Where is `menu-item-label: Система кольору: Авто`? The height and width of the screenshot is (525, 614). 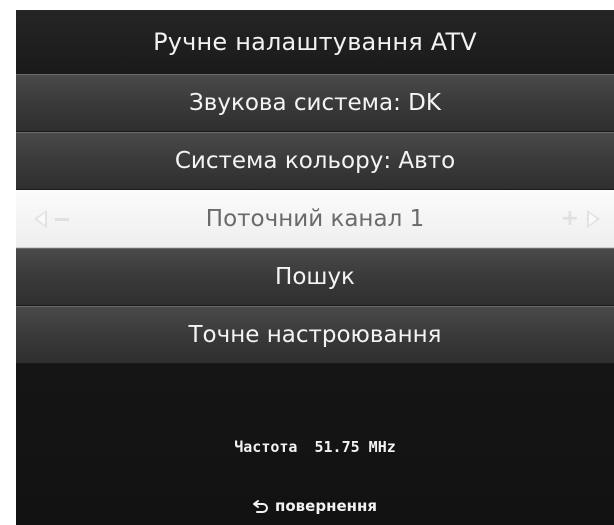
menu-item-label: Система кольору: Авто is located at coordinates (315, 161).